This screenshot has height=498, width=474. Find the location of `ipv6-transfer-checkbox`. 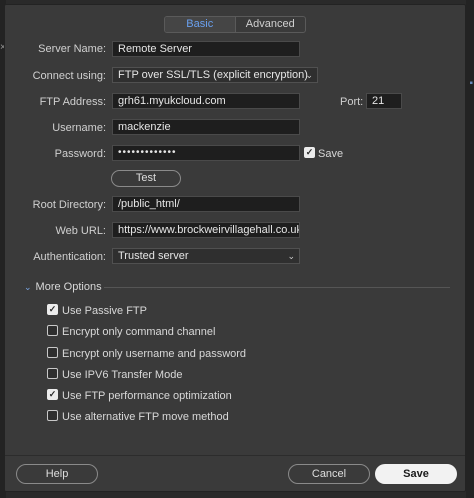

ipv6-transfer-checkbox is located at coordinates (52, 373).